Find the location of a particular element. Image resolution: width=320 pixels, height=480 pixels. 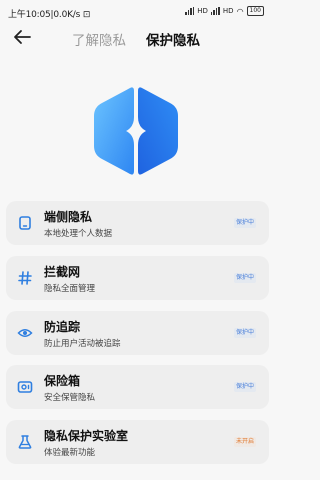

card-privacy-lab: 隐私保护实验室 体验最新功能 未开启 is located at coordinates (137, 442).